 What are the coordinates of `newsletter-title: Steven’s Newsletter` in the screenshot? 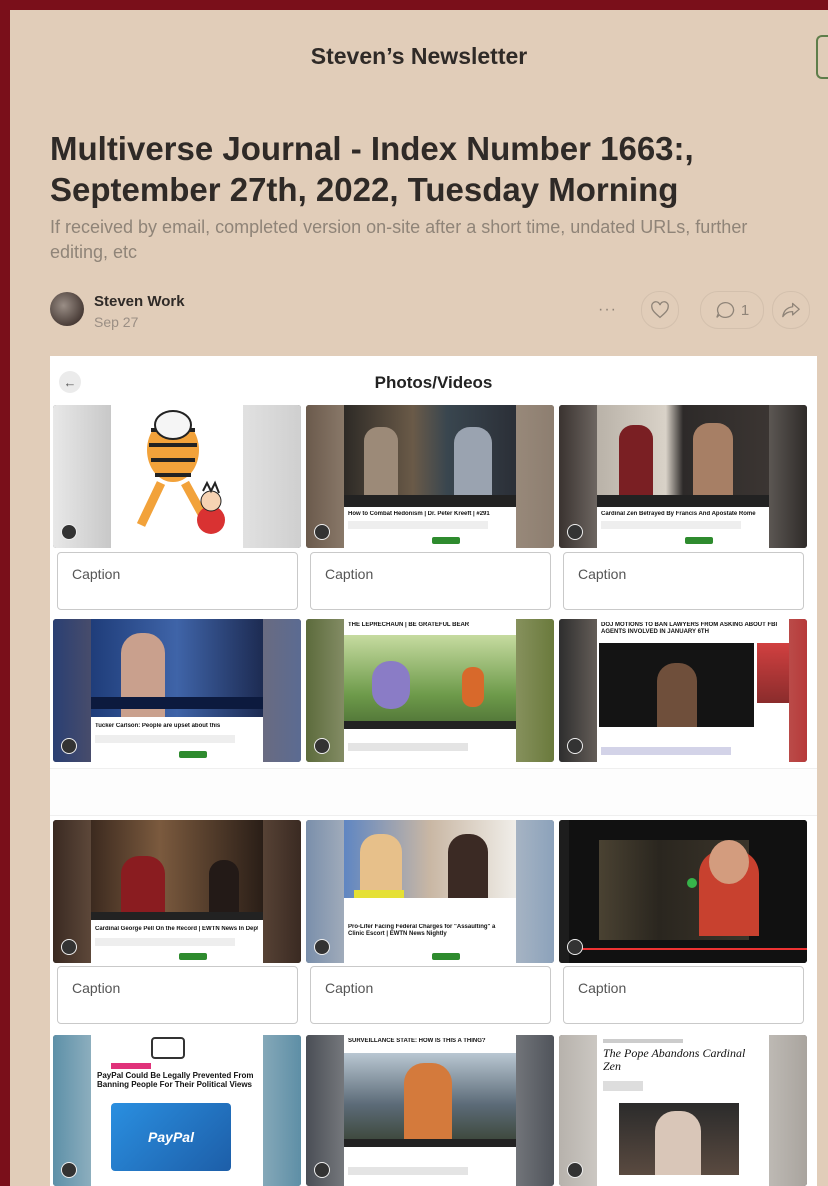 It's located at (419, 56).